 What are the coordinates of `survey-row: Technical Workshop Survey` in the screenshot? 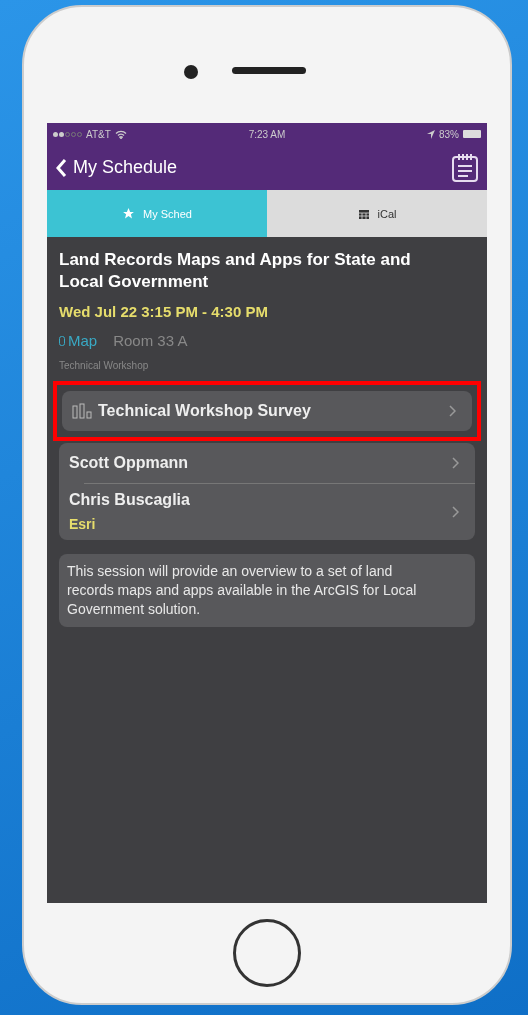 It's located at (267, 411).